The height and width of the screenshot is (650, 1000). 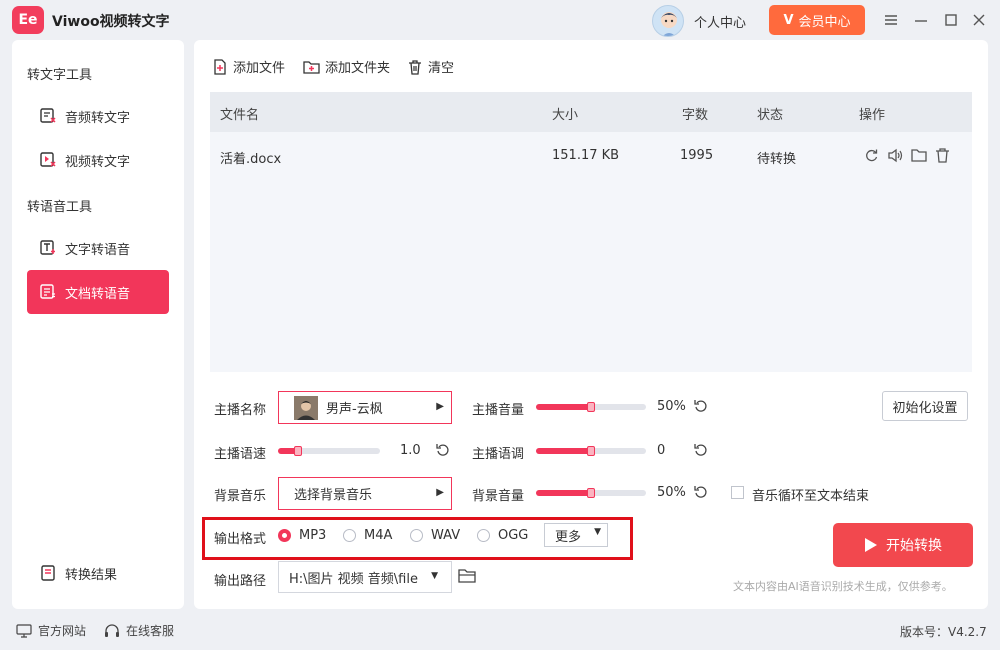 I want to click on cell-status: 待转换, so click(x=777, y=159).